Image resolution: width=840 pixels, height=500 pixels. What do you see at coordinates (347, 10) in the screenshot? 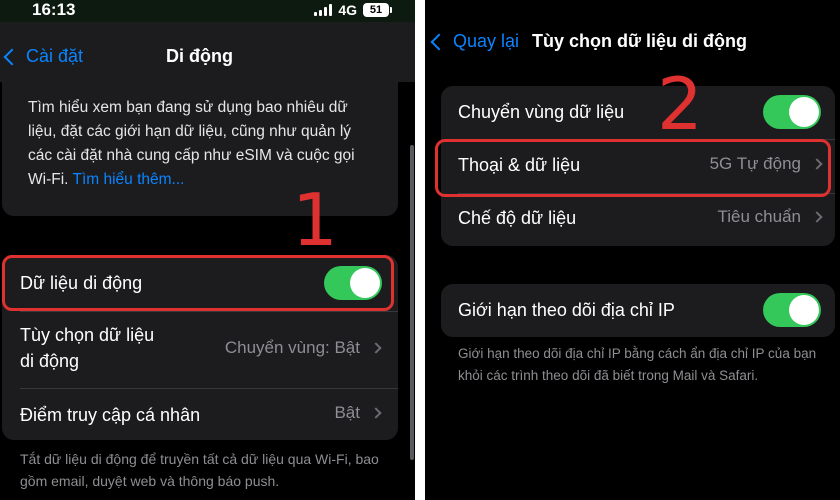
I see `network-type: 4G` at bounding box center [347, 10].